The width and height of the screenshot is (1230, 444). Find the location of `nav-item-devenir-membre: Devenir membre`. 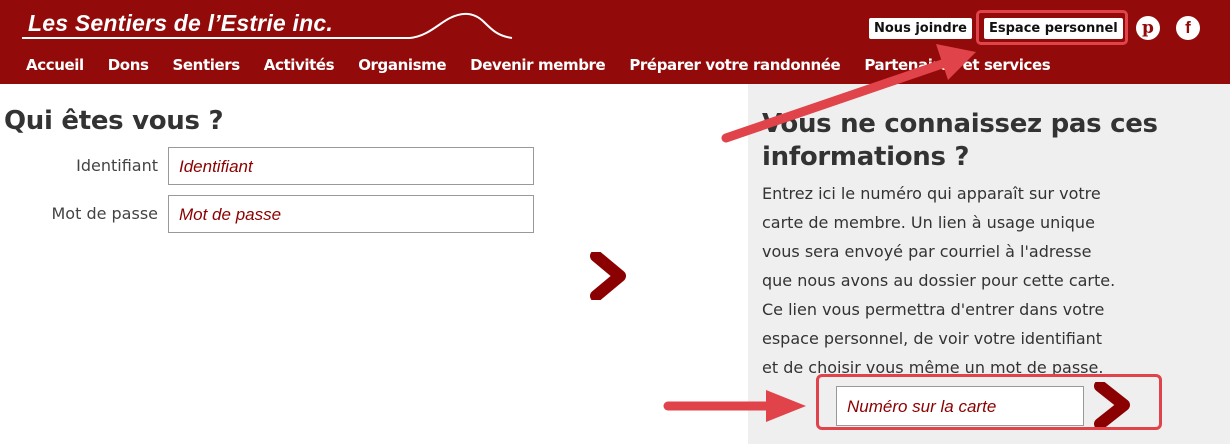

nav-item-devenir-membre: Devenir membre is located at coordinates (538, 65).